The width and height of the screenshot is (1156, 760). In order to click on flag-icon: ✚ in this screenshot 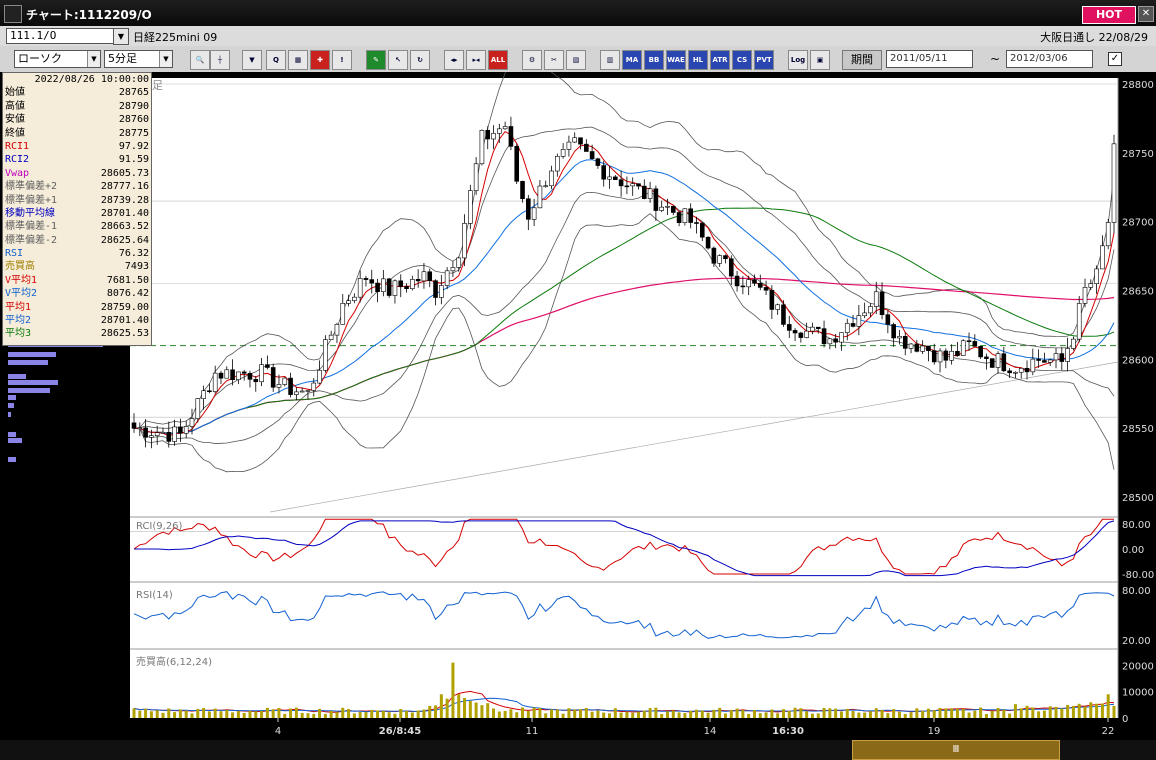, I will do `click(320, 60)`.